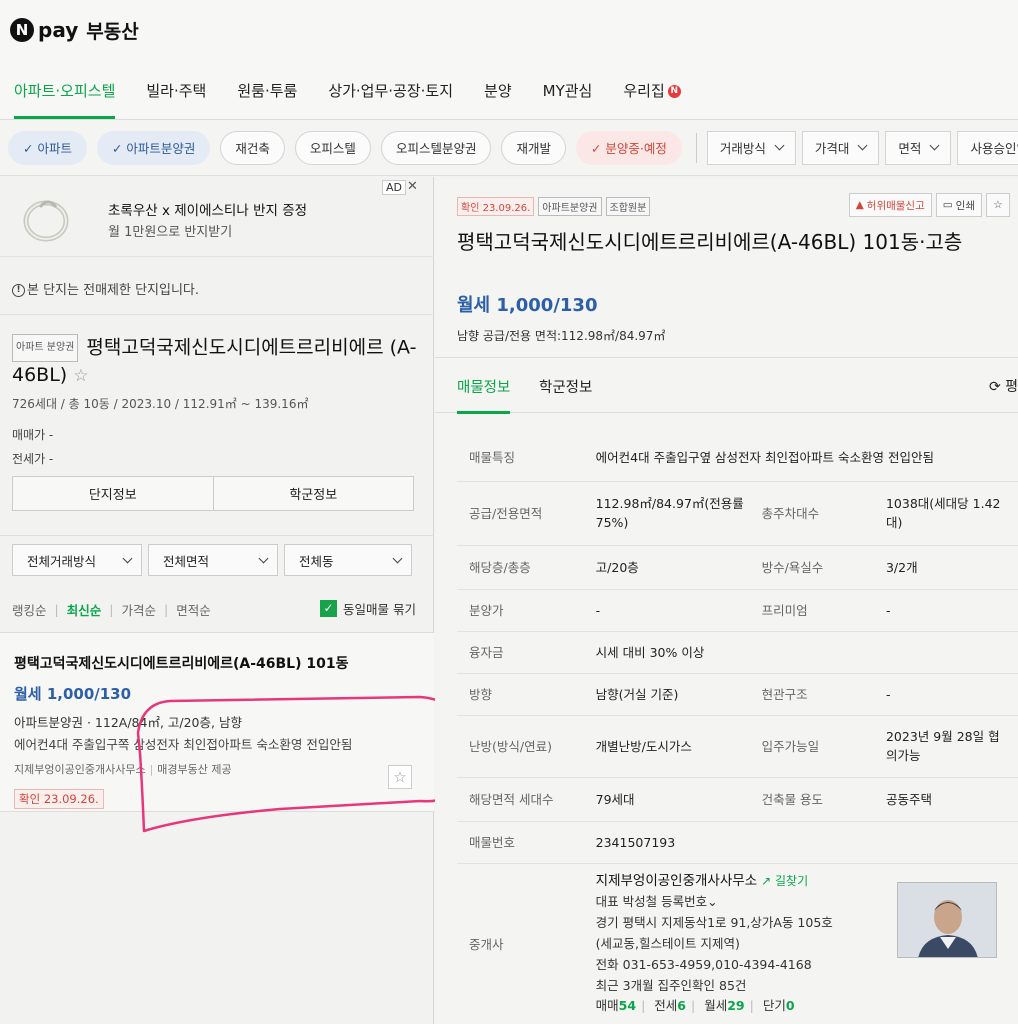  What do you see at coordinates (840, 147) in the screenshot?
I see `dropdown-price: 가격대` at bounding box center [840, 147].